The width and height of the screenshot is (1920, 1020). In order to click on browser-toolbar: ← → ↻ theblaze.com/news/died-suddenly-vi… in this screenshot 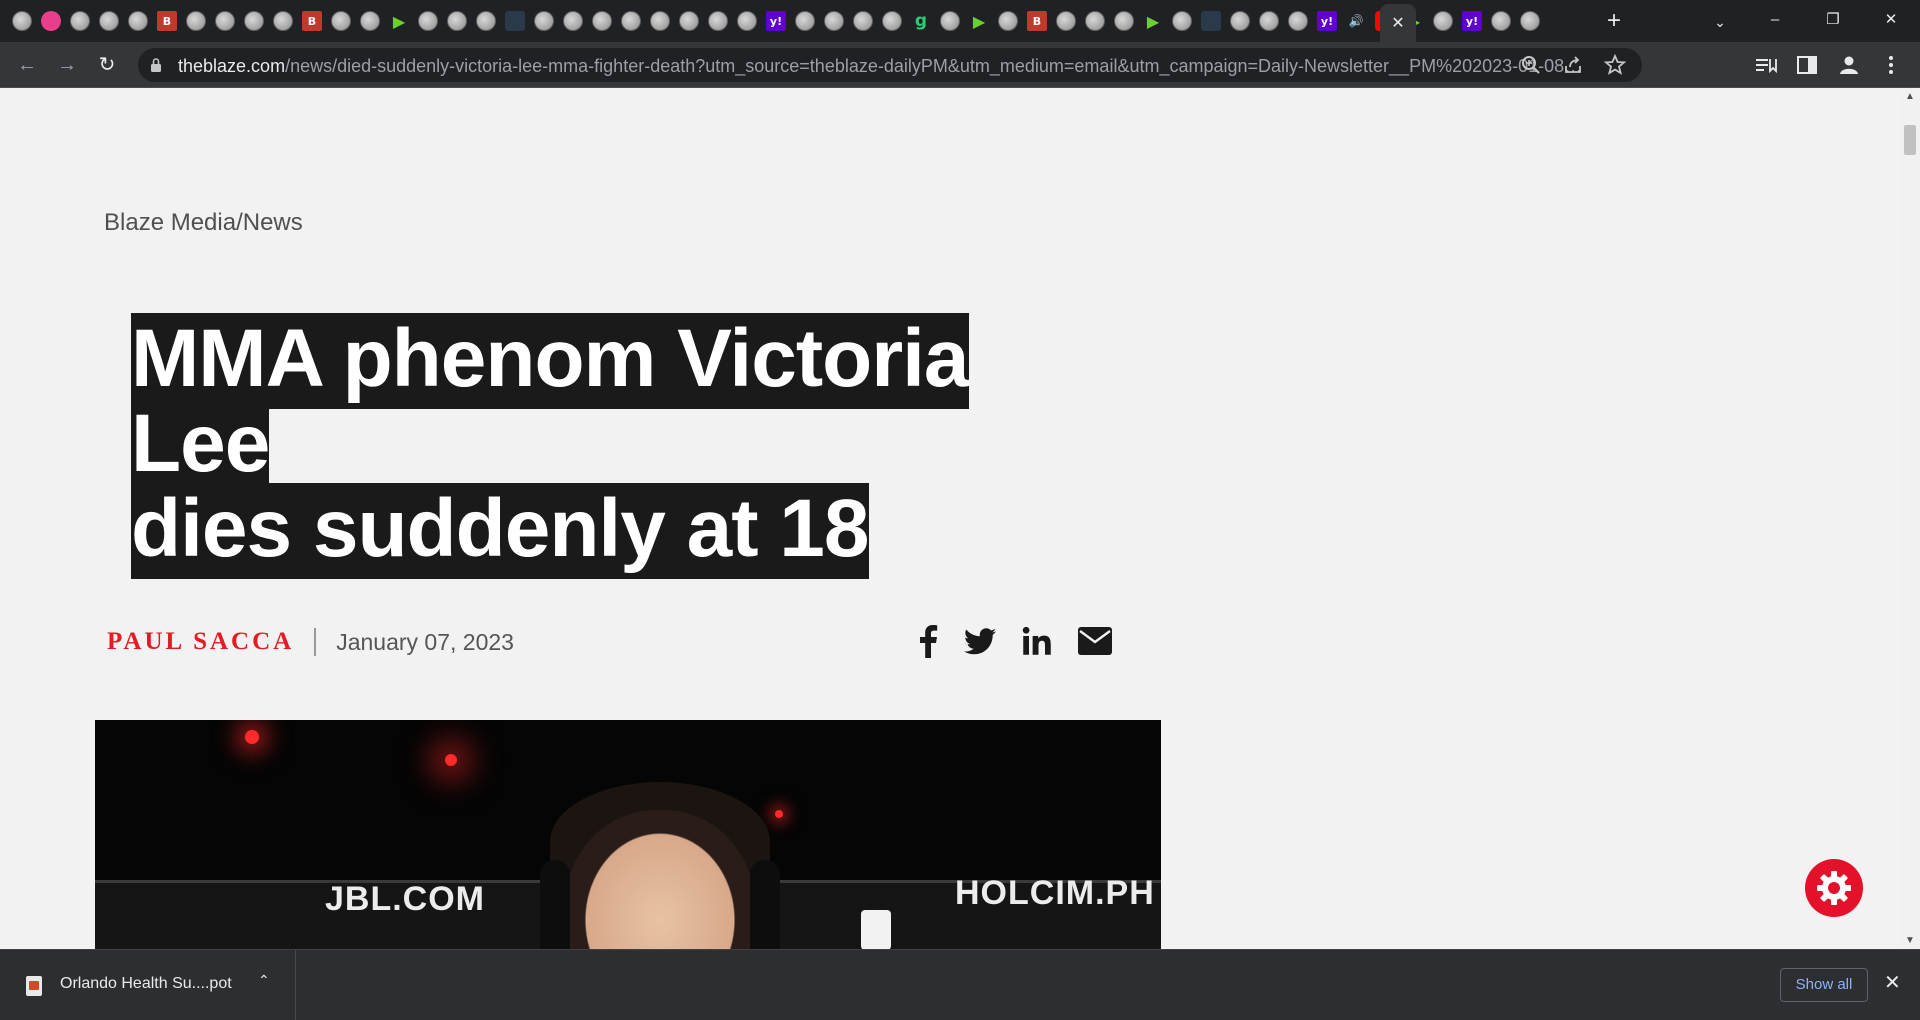, I will do `click(960, 65)`.